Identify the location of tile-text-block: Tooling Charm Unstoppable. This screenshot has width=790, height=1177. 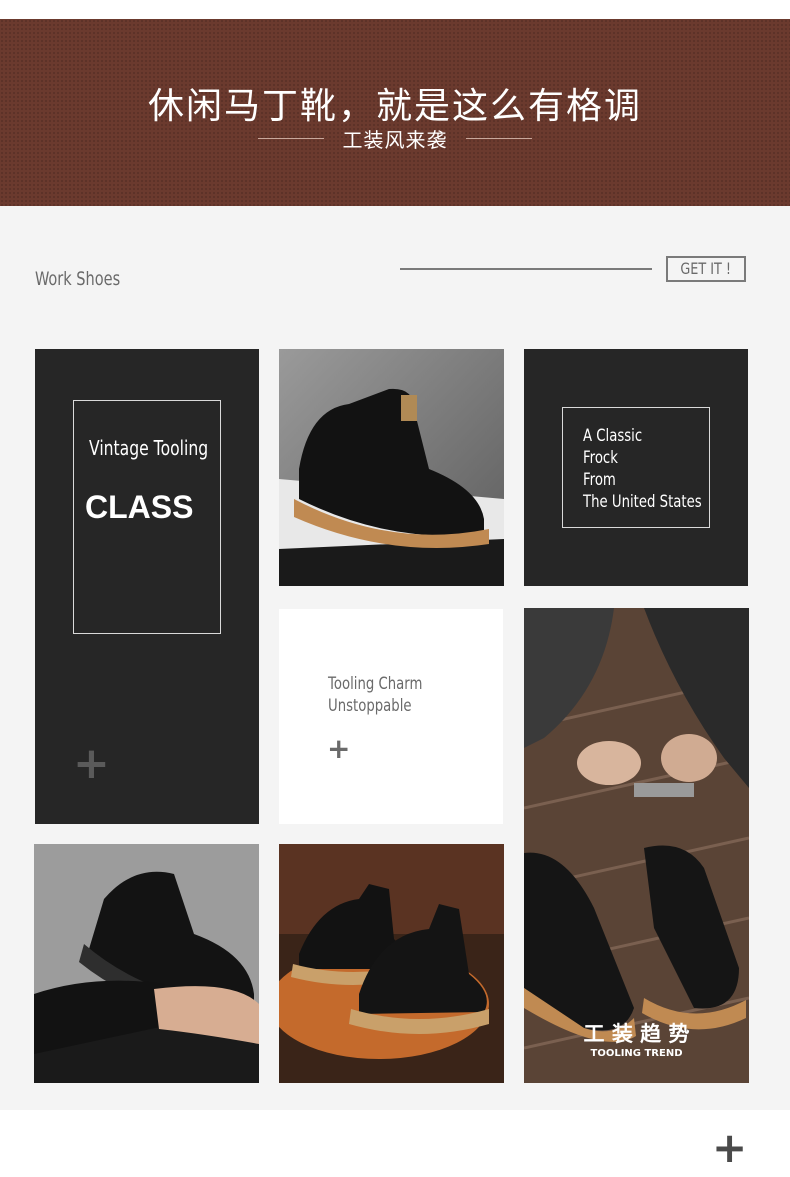
(388, 695).